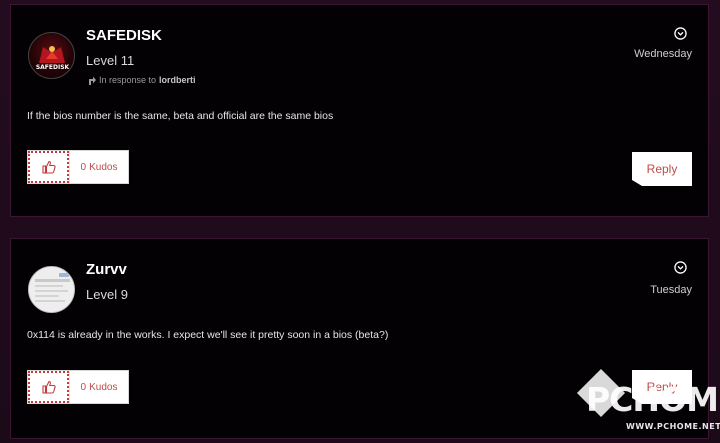 This screenshot has height=443, width=720. I want to click on author-name: SAFEDISK, so click(124, 35).